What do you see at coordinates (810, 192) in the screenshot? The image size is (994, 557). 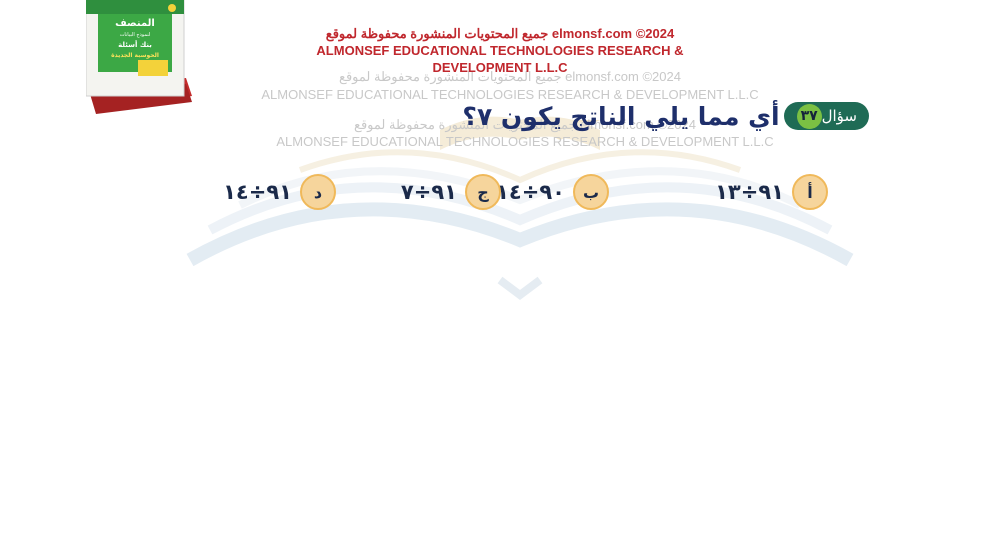 I see `option-a-letter: أ` at bounding box center [810, 192].